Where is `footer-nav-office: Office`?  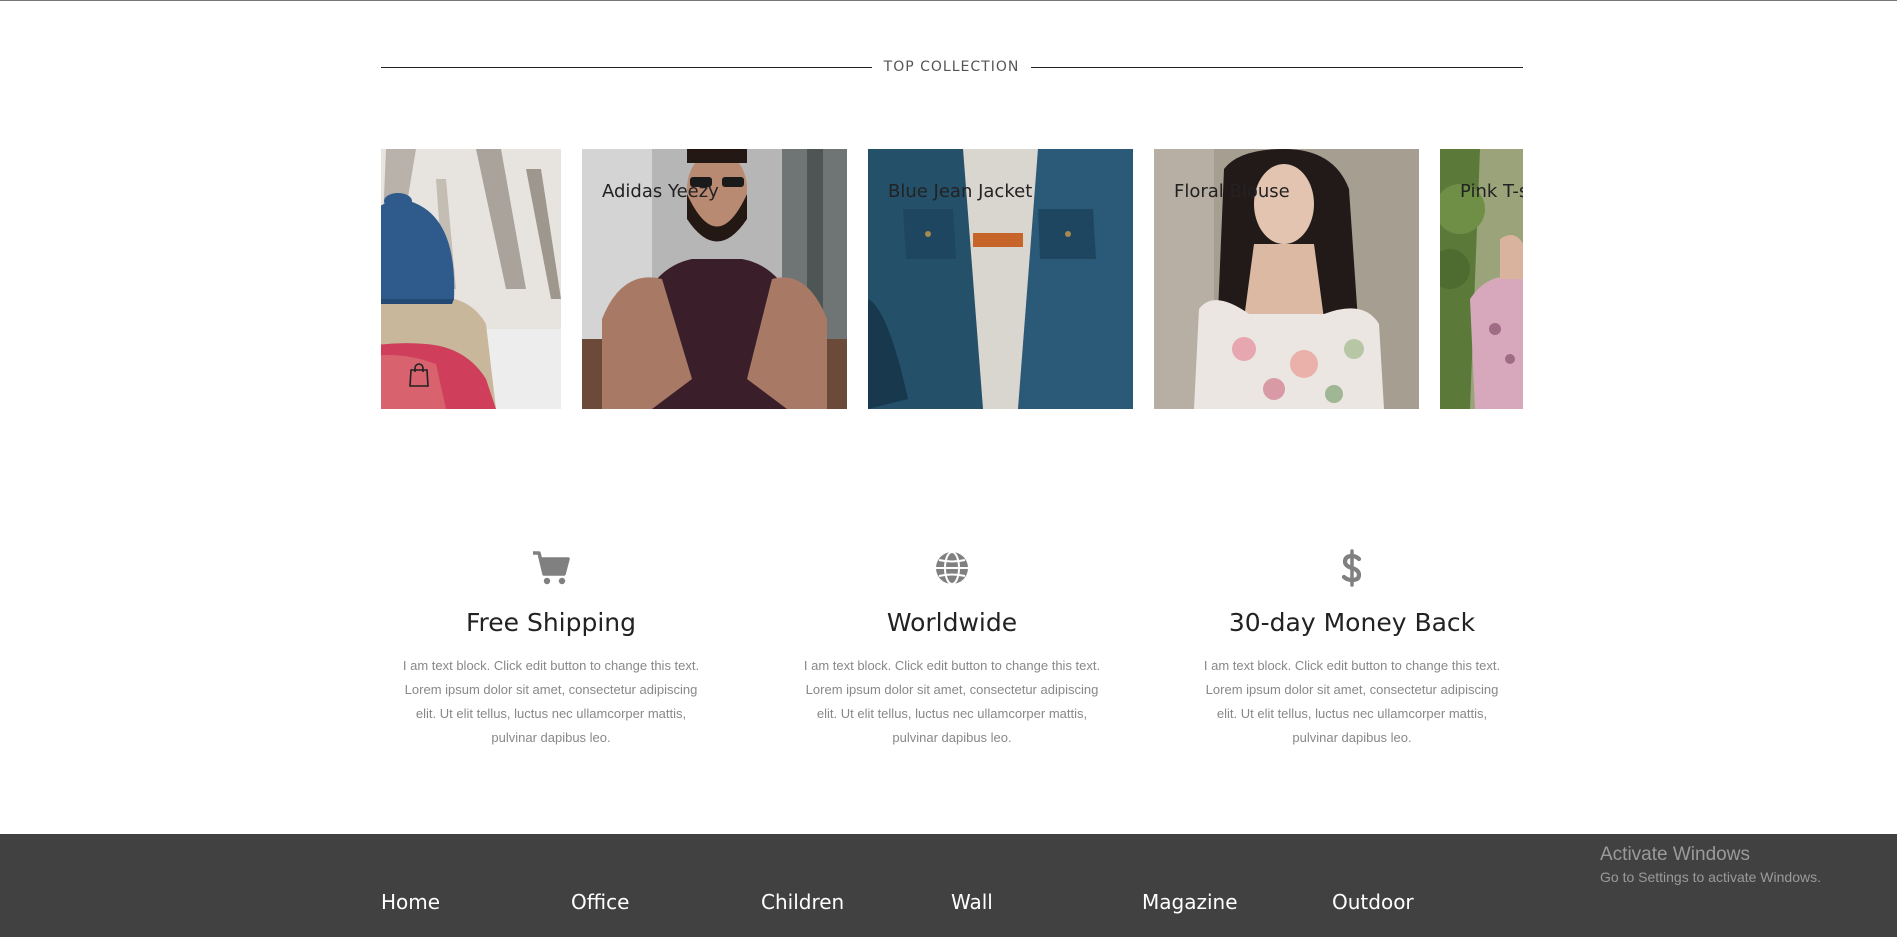 footer-nav-office: Office is located at coordinates (600, 902).